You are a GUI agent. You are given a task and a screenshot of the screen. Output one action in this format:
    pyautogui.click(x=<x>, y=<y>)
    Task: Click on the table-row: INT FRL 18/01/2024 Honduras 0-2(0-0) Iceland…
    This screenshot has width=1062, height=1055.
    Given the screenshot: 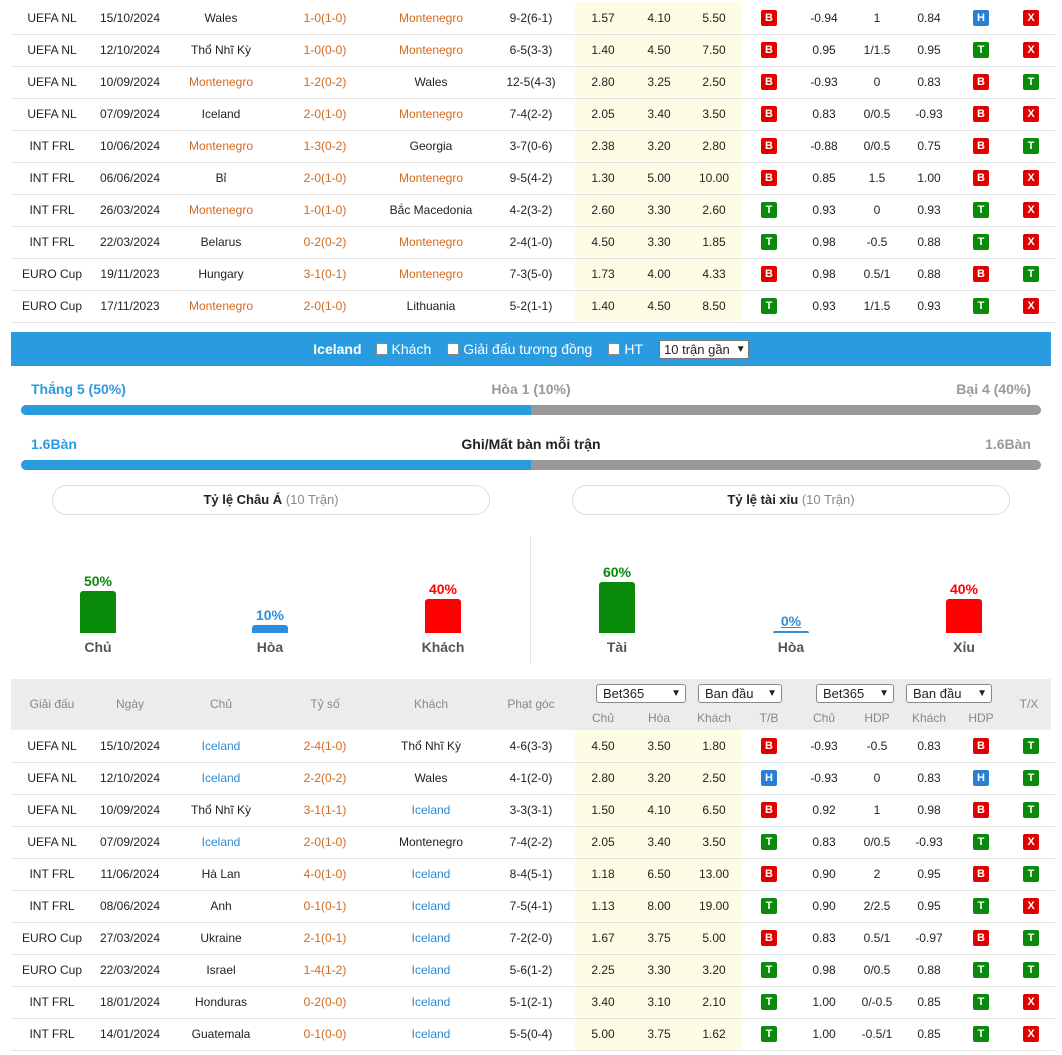 What is the action you would take?
    pyautogui.click(x=533, y=1002)
    